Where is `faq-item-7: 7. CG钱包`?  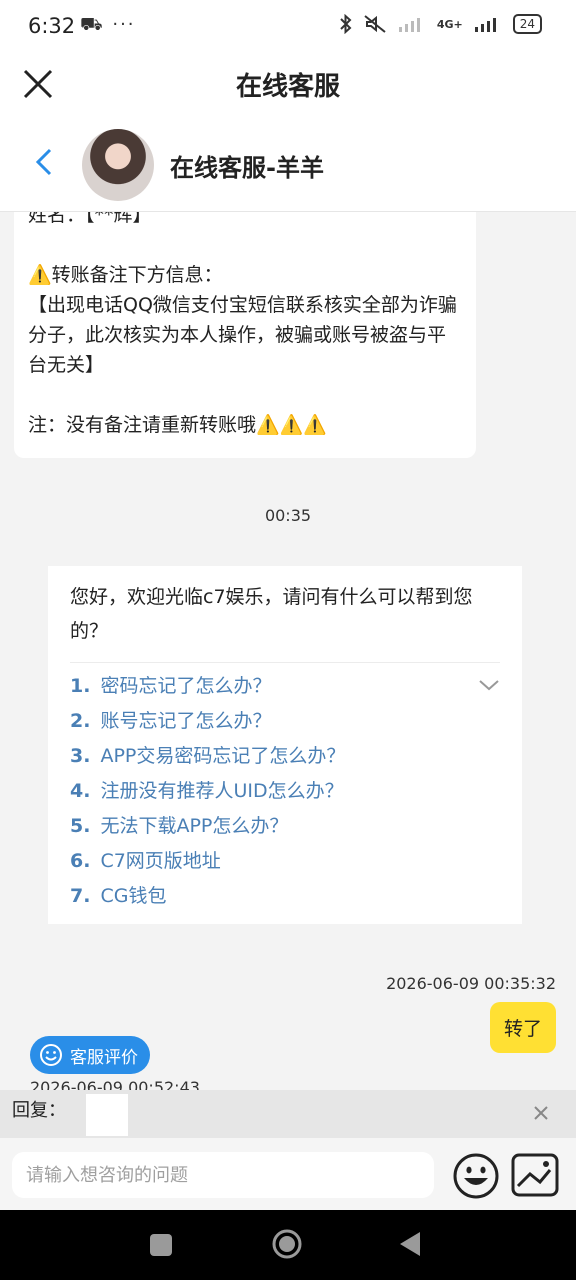 faq-item-7: 7. CG钱包 is located at coordinates (285, 896).